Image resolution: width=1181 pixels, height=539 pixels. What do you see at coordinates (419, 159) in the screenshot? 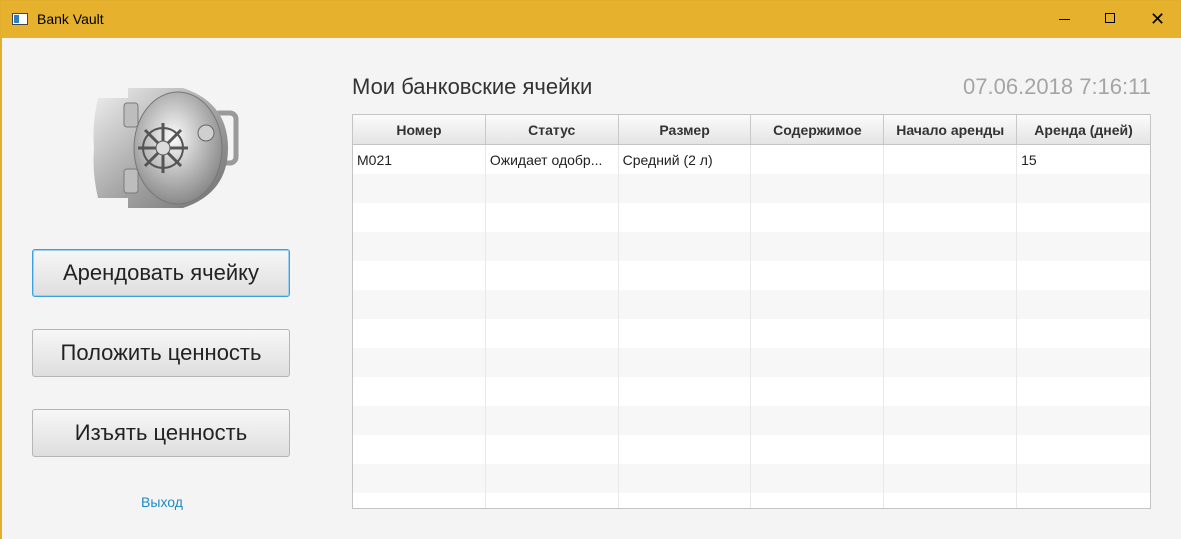
I see `table-cell: M021` at bounding box center [419, 159].